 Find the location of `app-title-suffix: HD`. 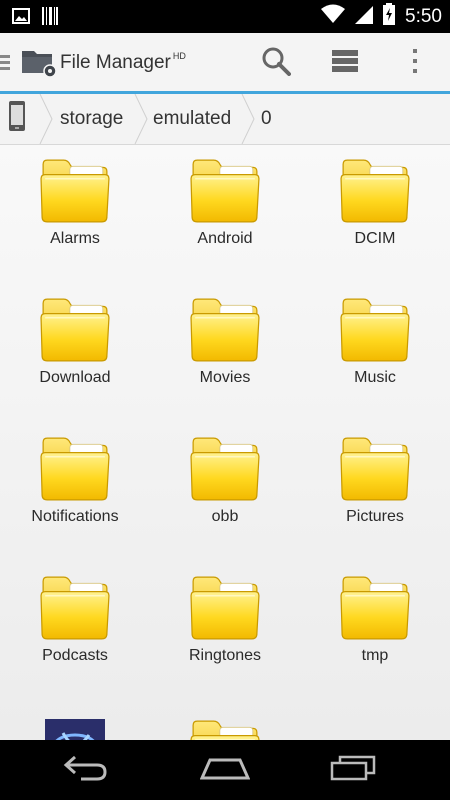

app-title-suffix: HD is located at coordinates (179, 56).